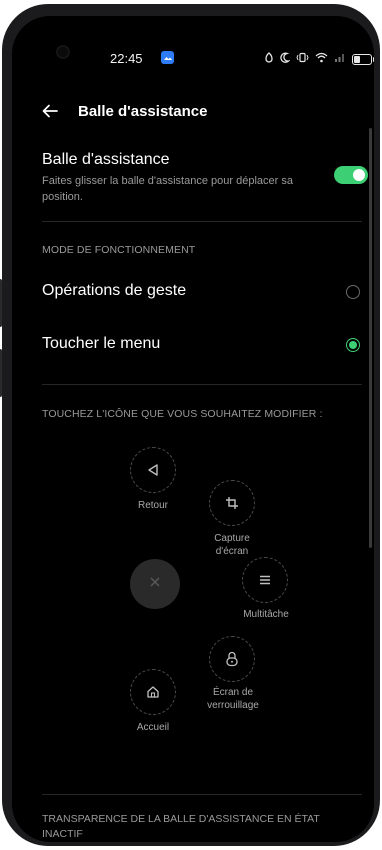 This screenshot has height=850, width=382. What do you see at coordinates (63, 52) in the screenshot?
I see `front-camera` at bounding box center [63, 52].